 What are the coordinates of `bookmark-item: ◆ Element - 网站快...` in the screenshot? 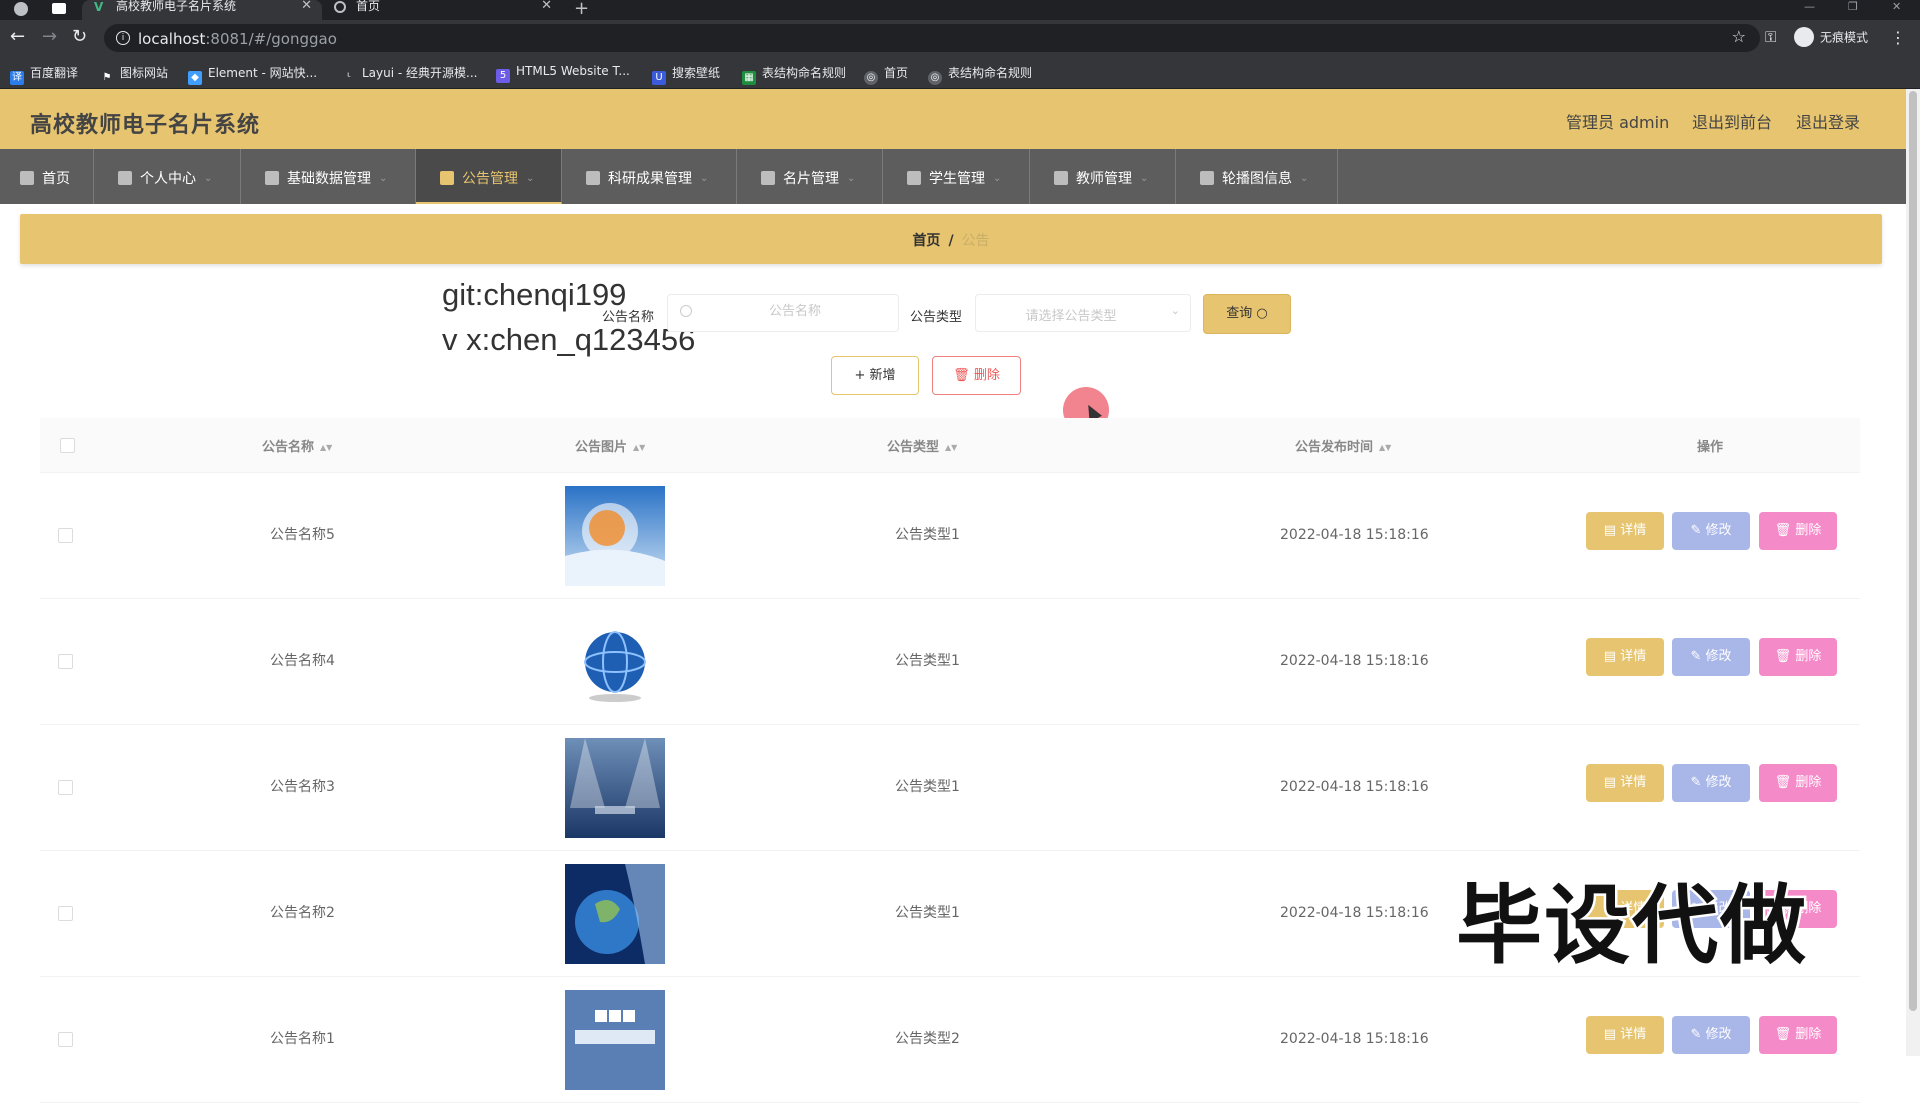 It's located at (252, 74).